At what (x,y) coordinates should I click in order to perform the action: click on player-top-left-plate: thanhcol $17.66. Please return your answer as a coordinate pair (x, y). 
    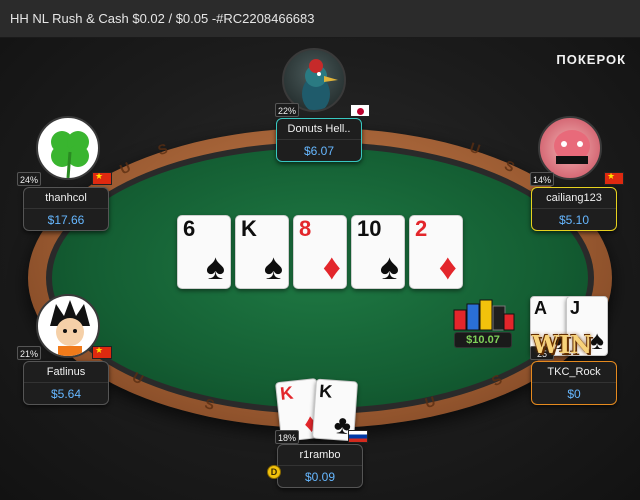
    Looking at the image, I should click on (66, 209).